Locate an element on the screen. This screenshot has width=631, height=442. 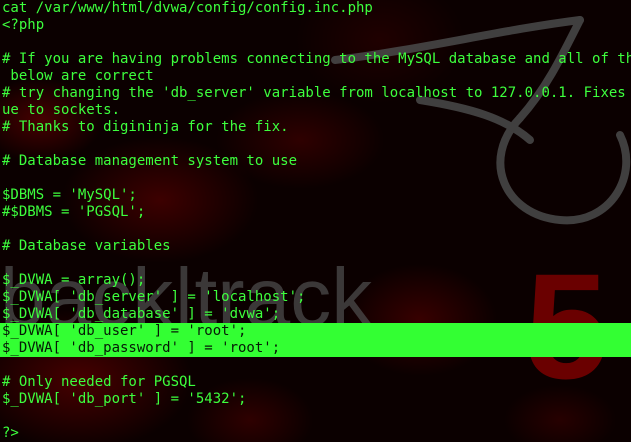
terminal-line-selected: $_DVWA[ 'db_user' ] = 'root'; is located at coordinates (315, 331).